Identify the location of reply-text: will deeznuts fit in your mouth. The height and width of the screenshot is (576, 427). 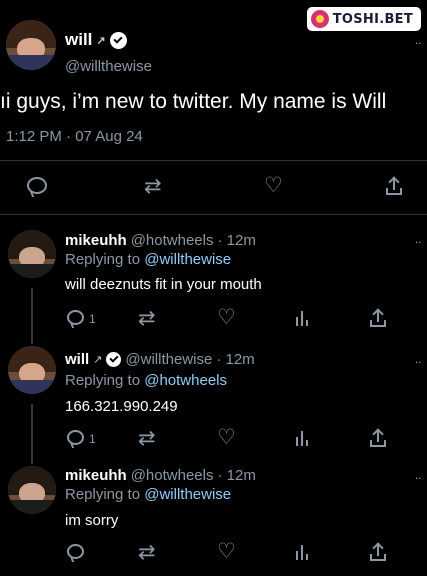
(163, 284).